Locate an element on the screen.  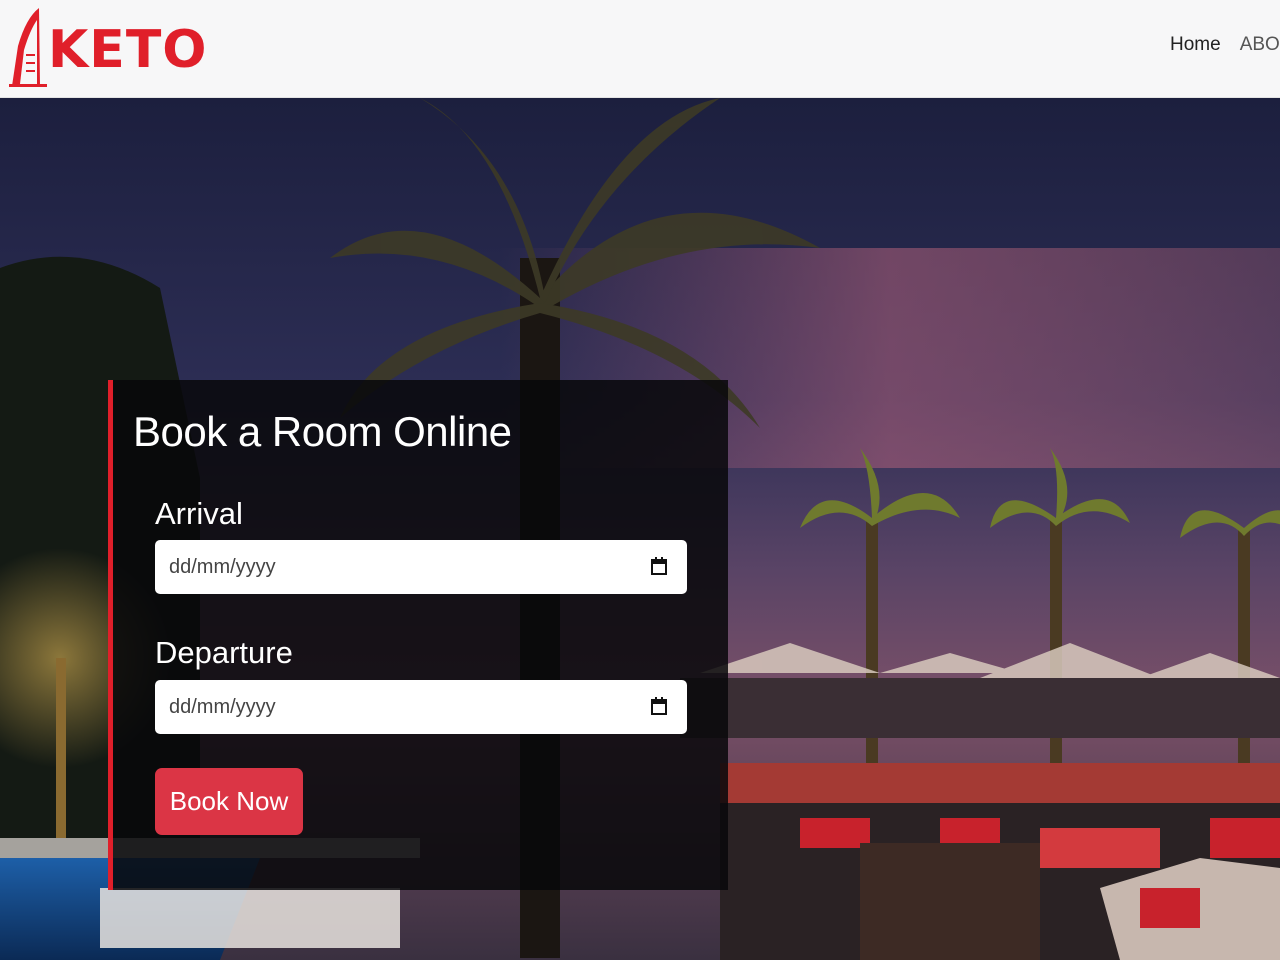
booking-title: Book a Room Online is located at coordinates (322, 431).